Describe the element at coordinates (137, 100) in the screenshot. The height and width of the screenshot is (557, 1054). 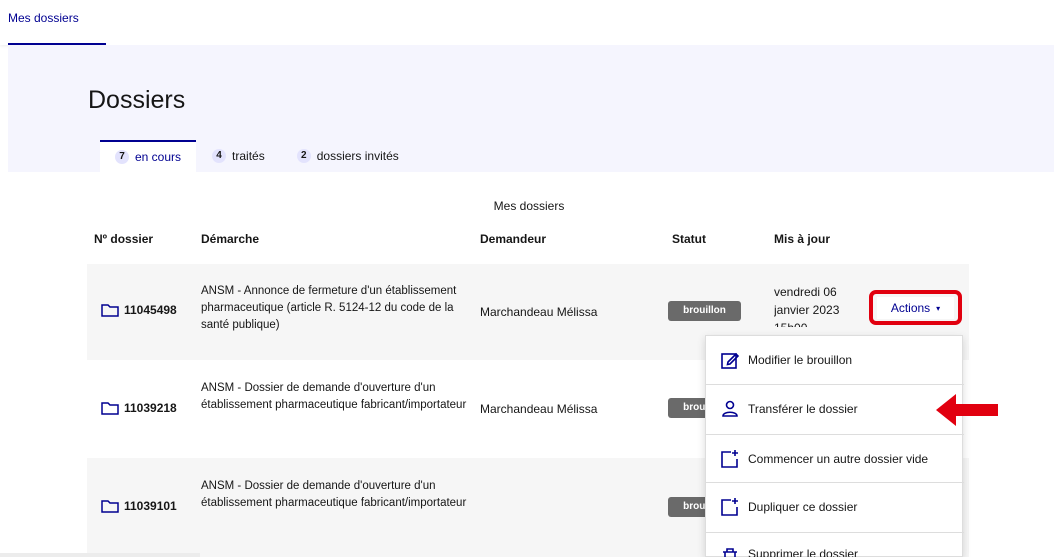
I see `page-title: Dossiers` at that location.